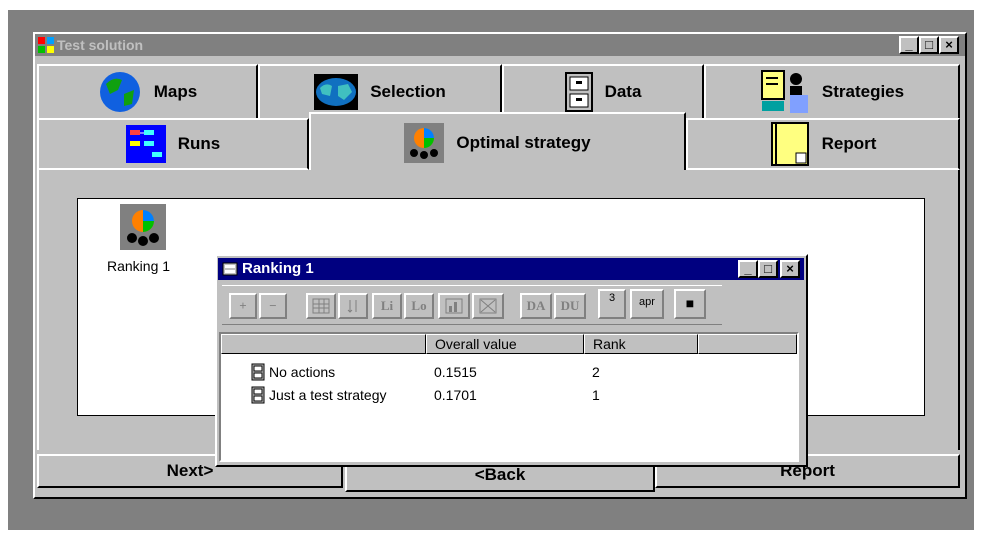 Image resolution: width=981 pixels, height=534 pixels. Describe the element at coordinates (455, 395) in the screenshot. I see `row-value: 0.1701` at that location.